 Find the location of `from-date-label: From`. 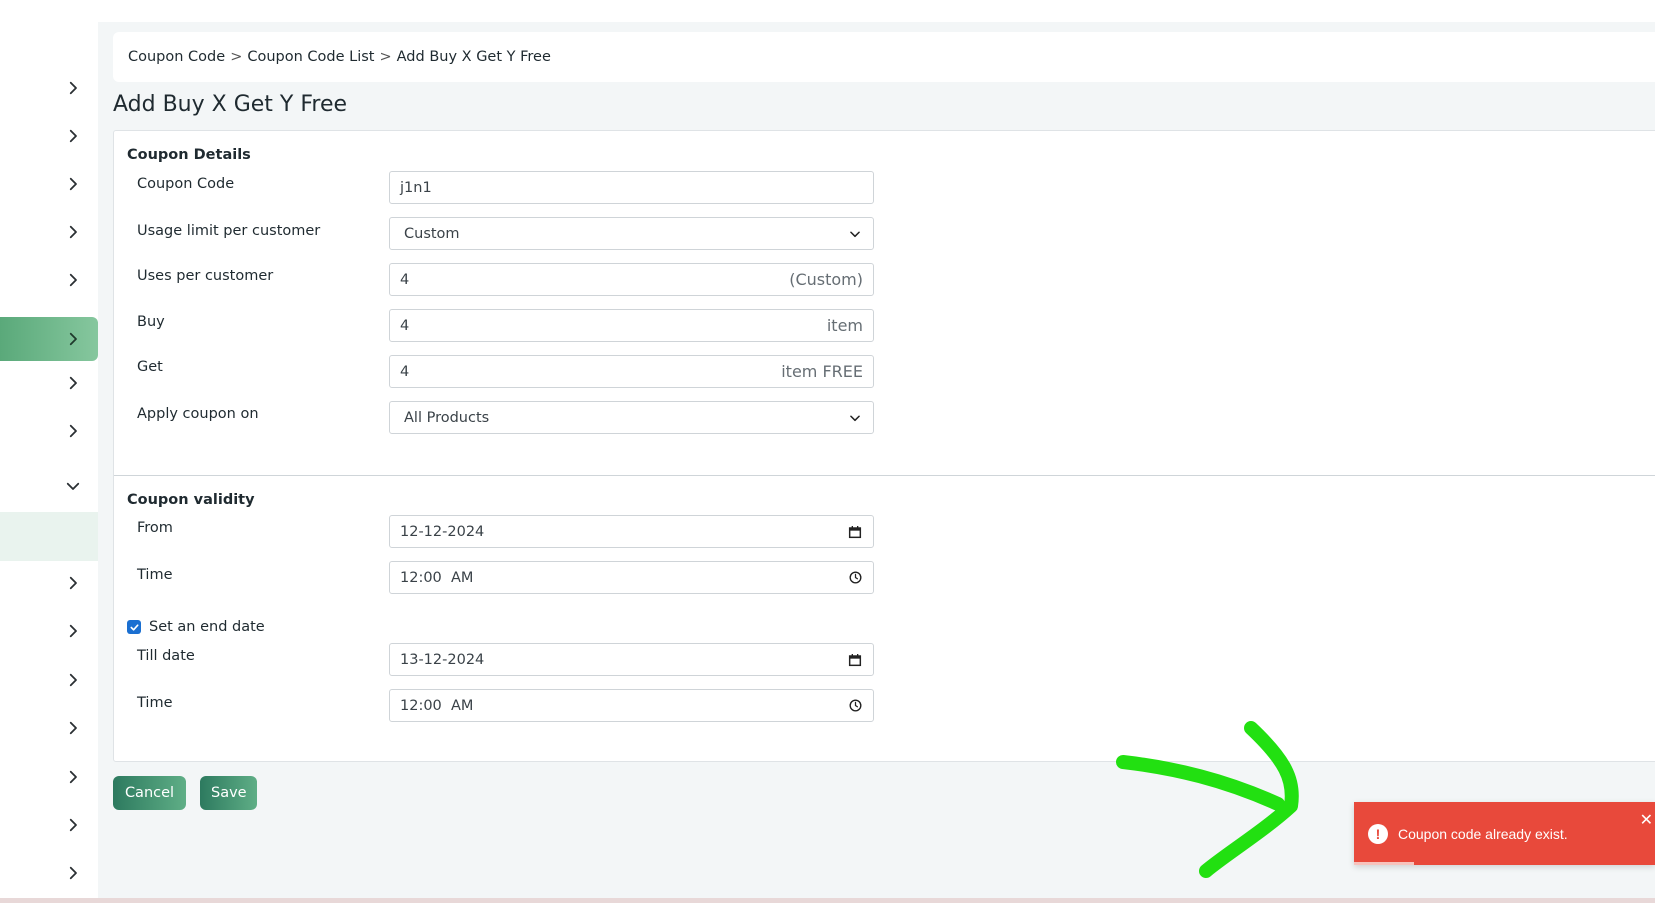

from-date-label: From is located at coordinates (155, 528).